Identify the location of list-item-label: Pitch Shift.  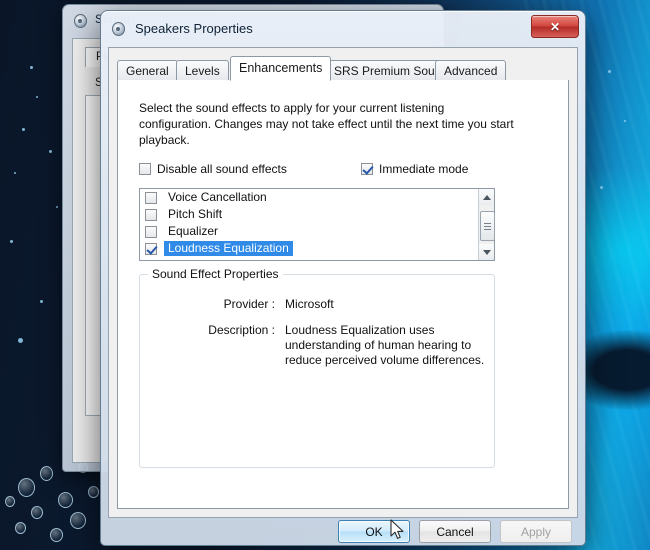
(195, 214).